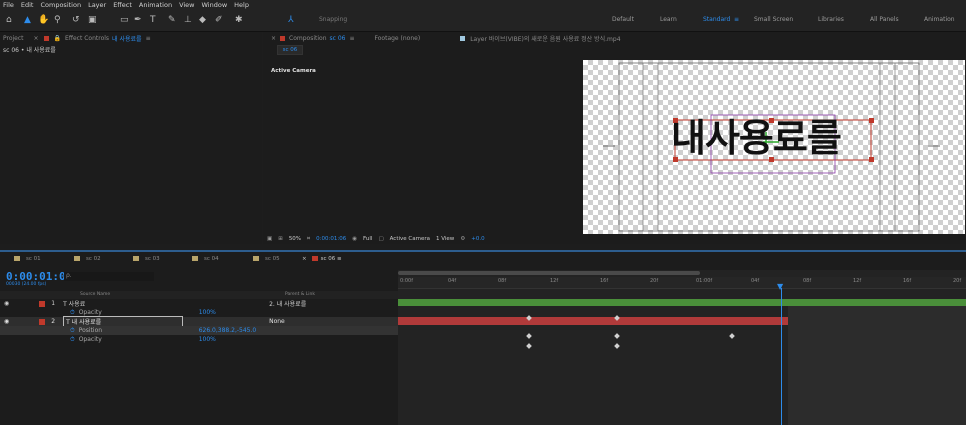 This screenshot has width=966, height=425. What do you see at coordinates (462, 239) in the screenshot?
I see `fast-preview-icon: ⚙` at bounding box center [462, 239].